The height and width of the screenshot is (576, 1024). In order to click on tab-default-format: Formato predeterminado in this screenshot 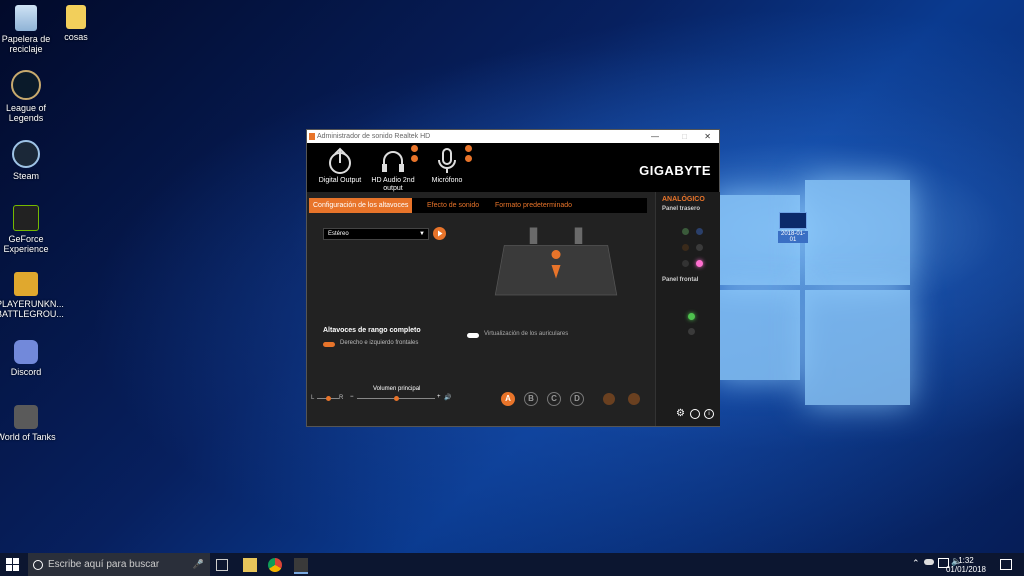, I will do `click(533, 205)`.